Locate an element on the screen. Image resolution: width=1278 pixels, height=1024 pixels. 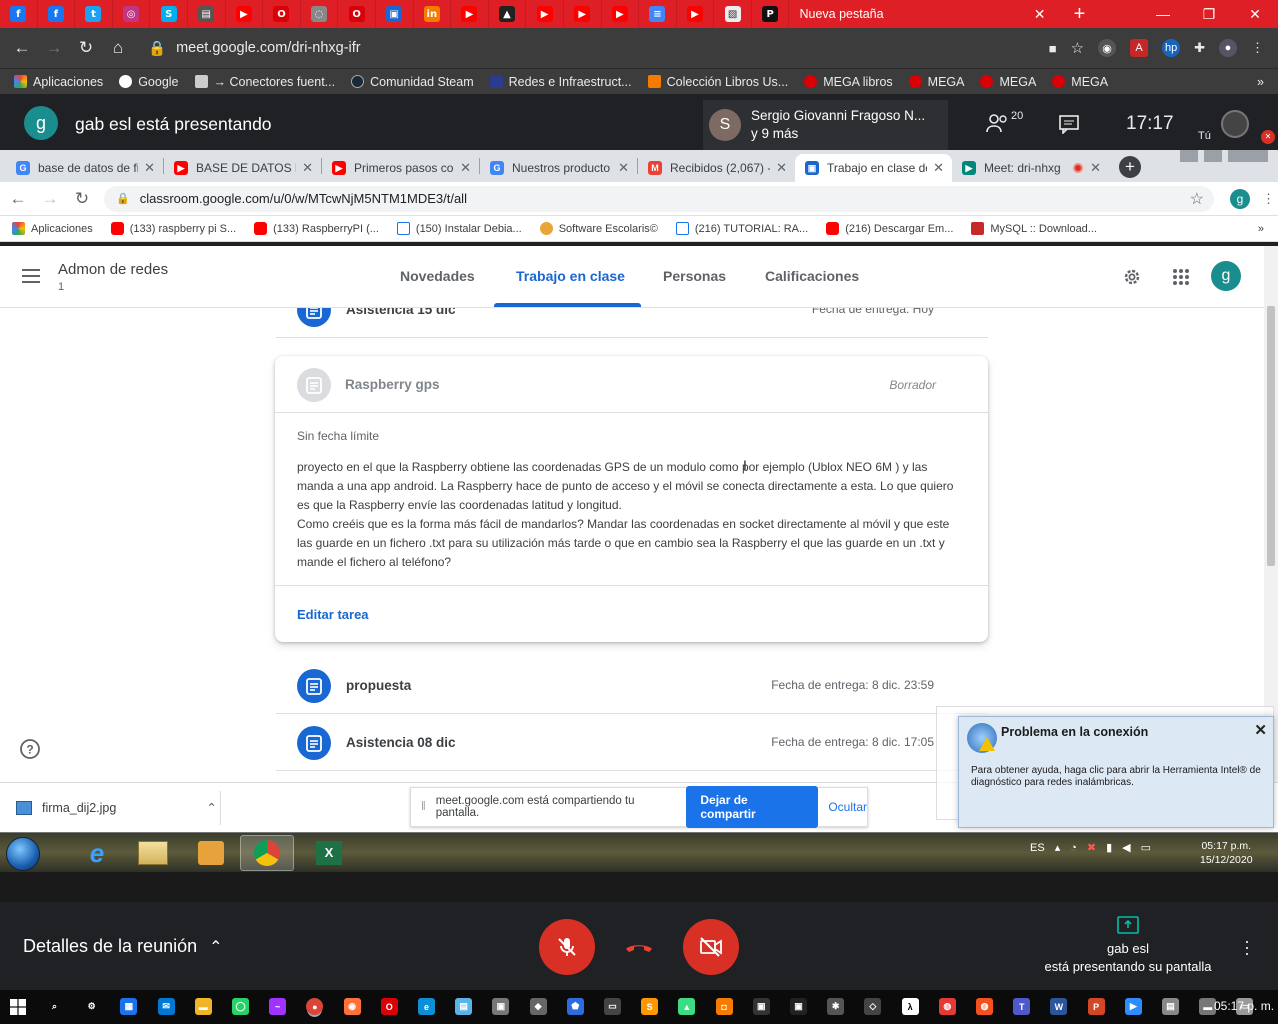
win7-clock: 05:17 p.m. 15/12/2020 is located at coordinates (1226, 853).